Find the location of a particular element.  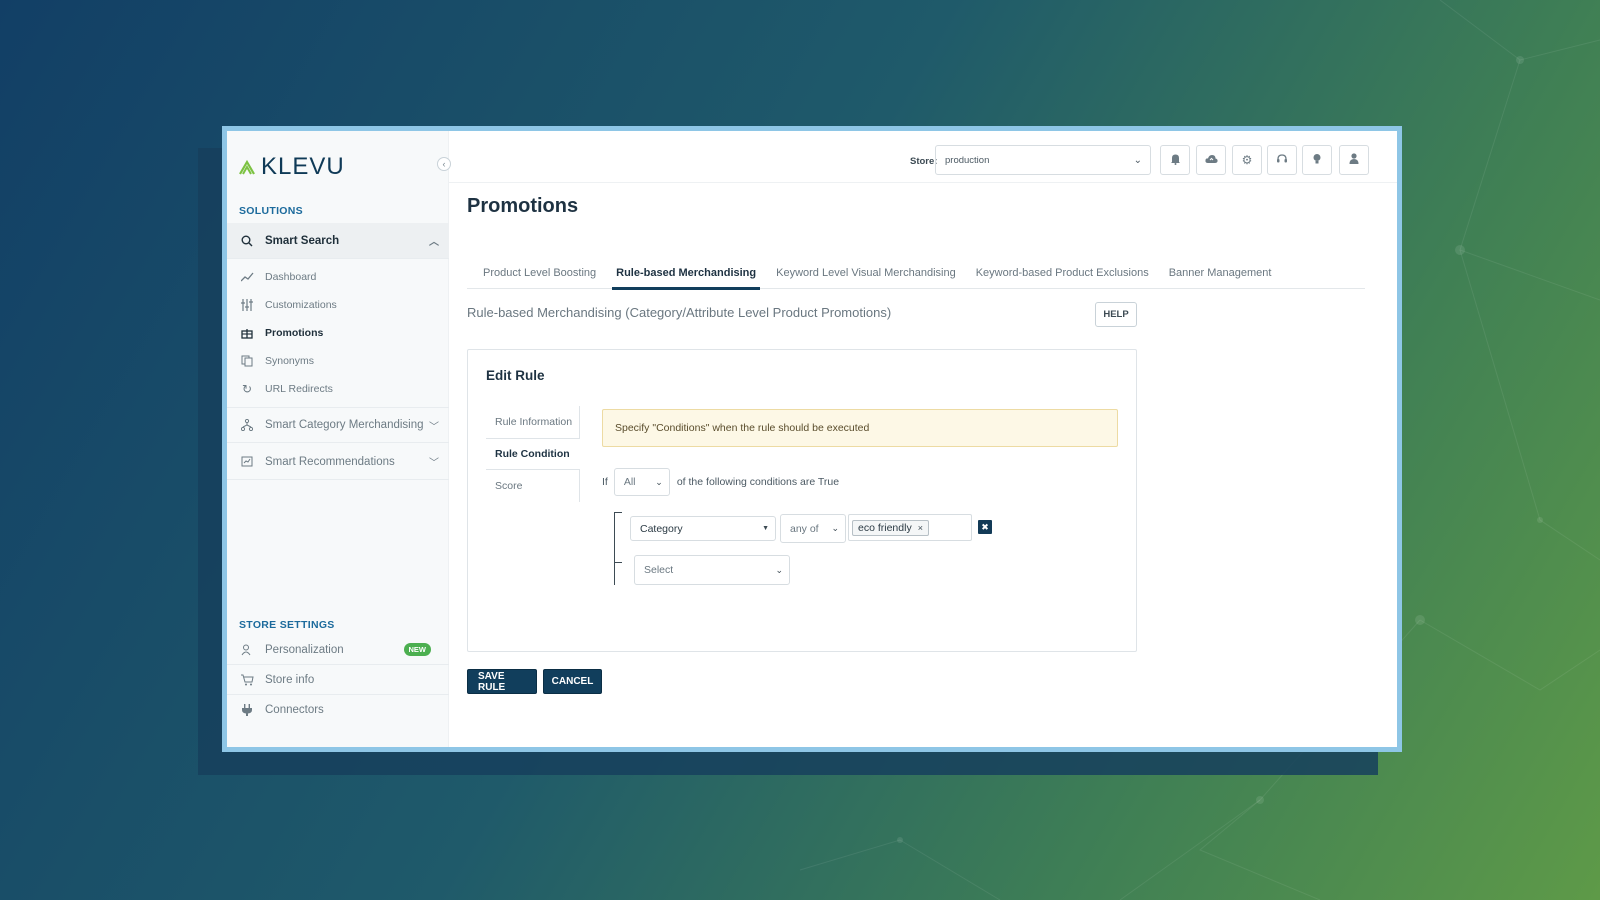

refresh-icon: ↻ is located at coordinates (247, 389).